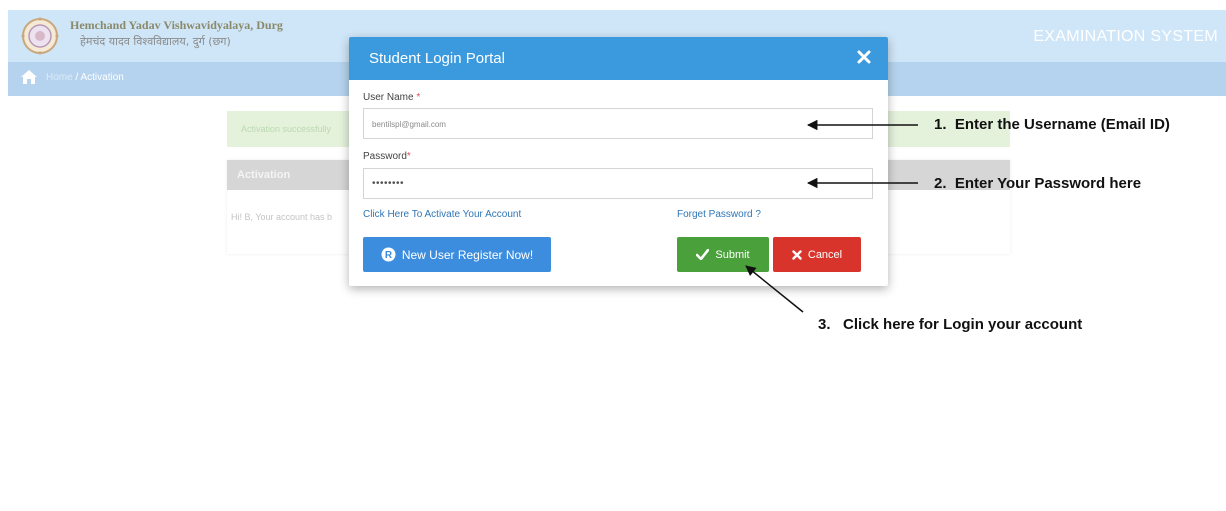 Image resolution: width=1226 pixels, height=511 pixels. I want to click on step-1-text: Enter the Username (Email ID), so click(1062, 124).